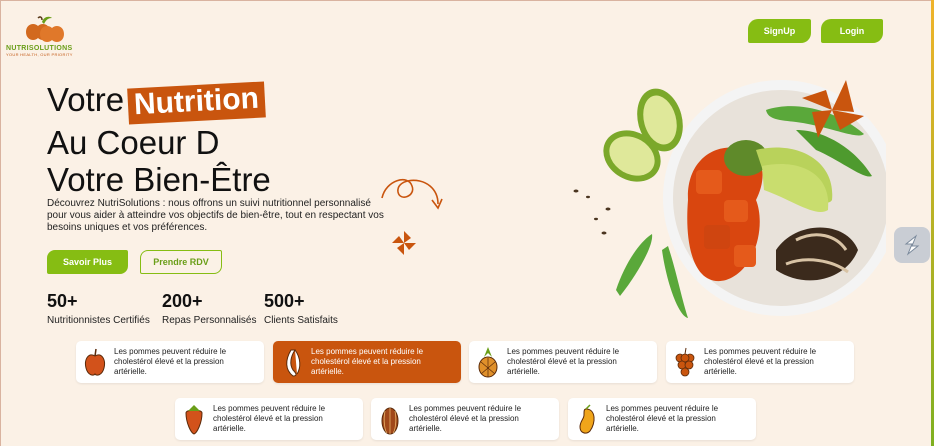 This screenshot has height=446, width=934. Describe the element at coordinates (685, 362) in the screenshot. I see `grapes-icon` at that location.